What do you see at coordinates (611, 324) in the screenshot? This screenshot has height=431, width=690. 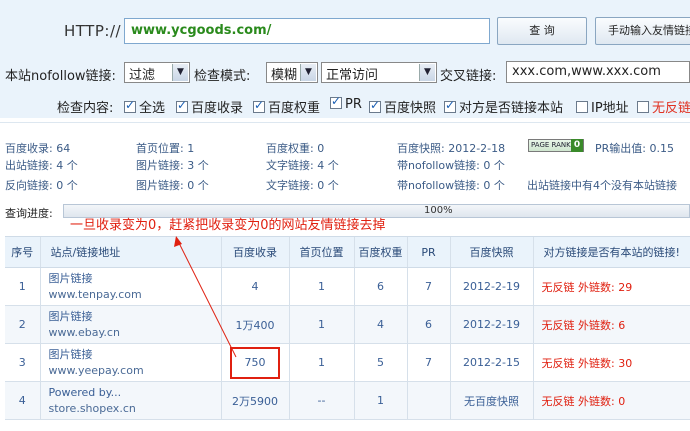 I see `cell-backlink: 无反链 外链数: 6` at bounding box center [611, 324].